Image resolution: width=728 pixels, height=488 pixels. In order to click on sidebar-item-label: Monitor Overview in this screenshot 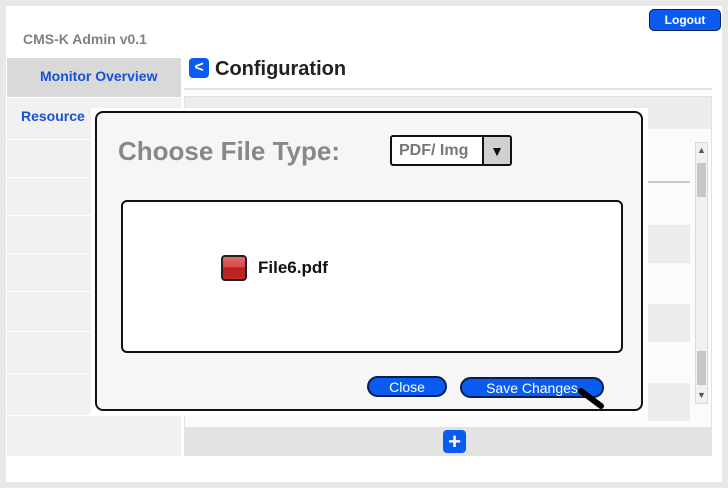, I will do `click(99, 76)`.